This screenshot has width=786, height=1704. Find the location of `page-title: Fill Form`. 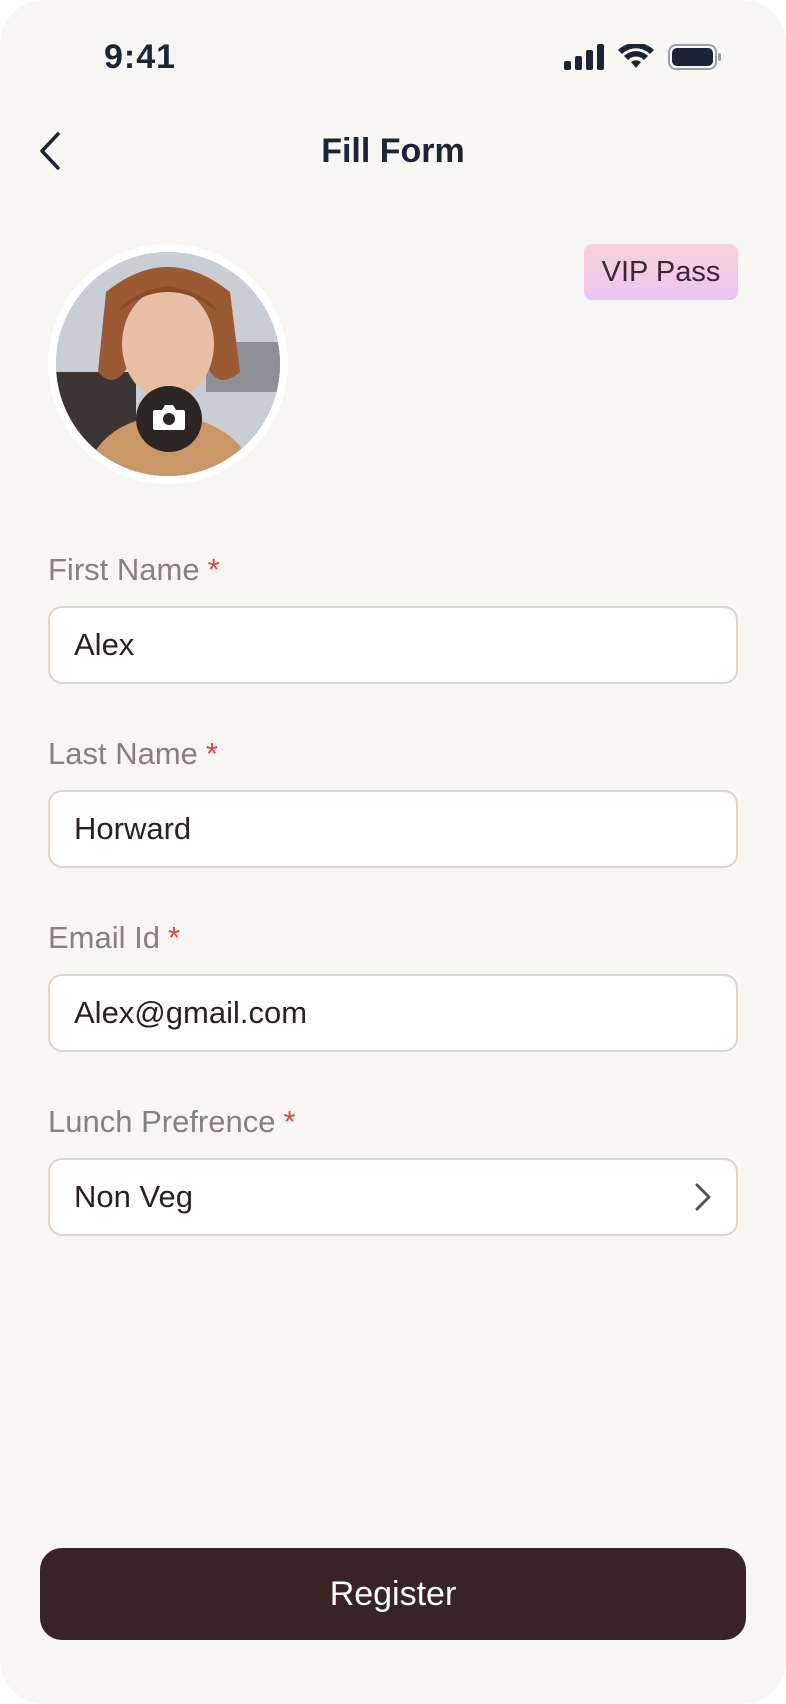

page-title: Fill Form is located at coordinates (393, 151).